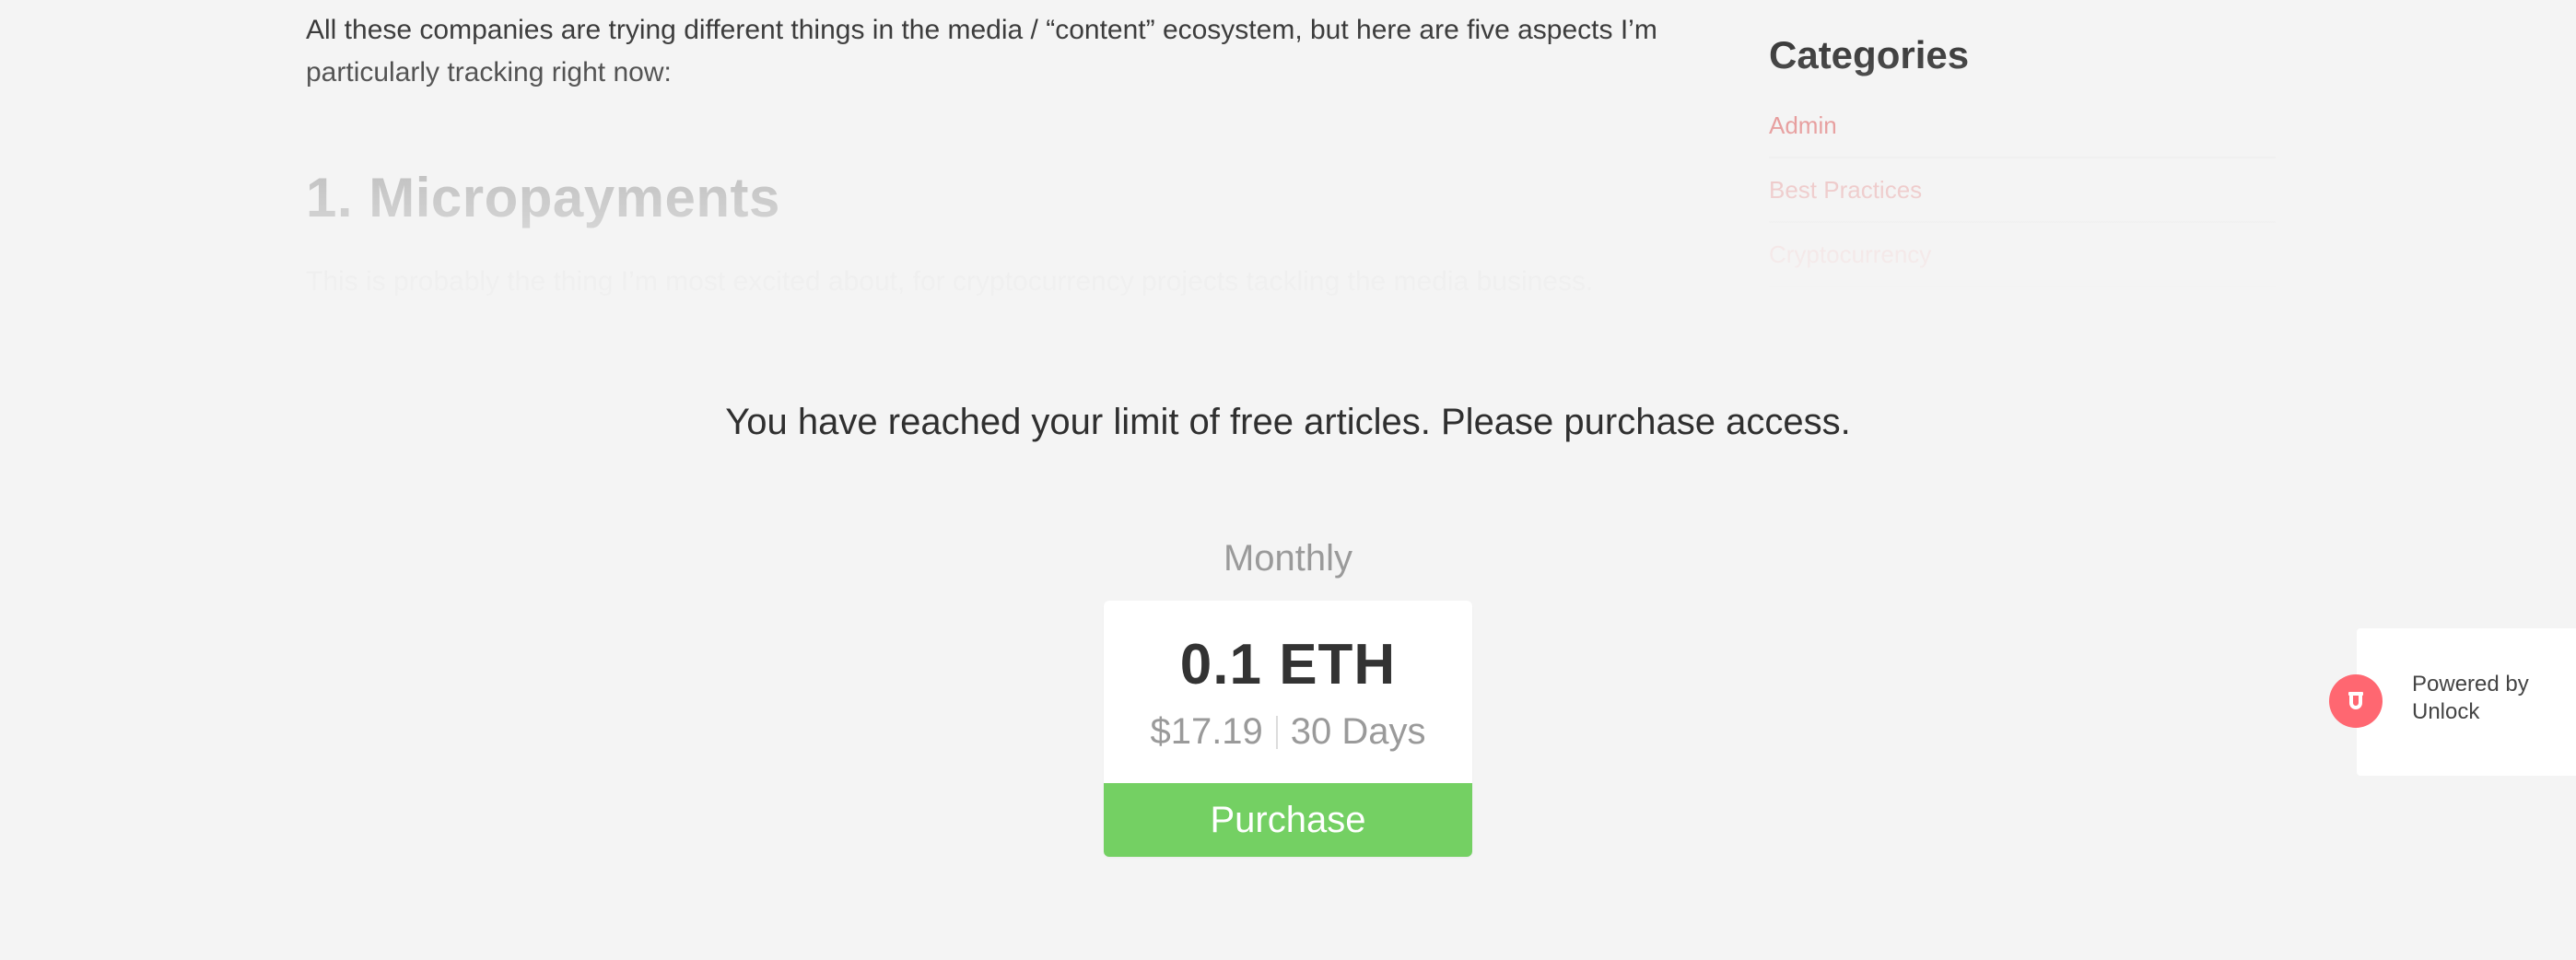 The height and width of the screenshot is (960, 2576). I want to click on powered-by-line: Powered by, so click(2470, 684).